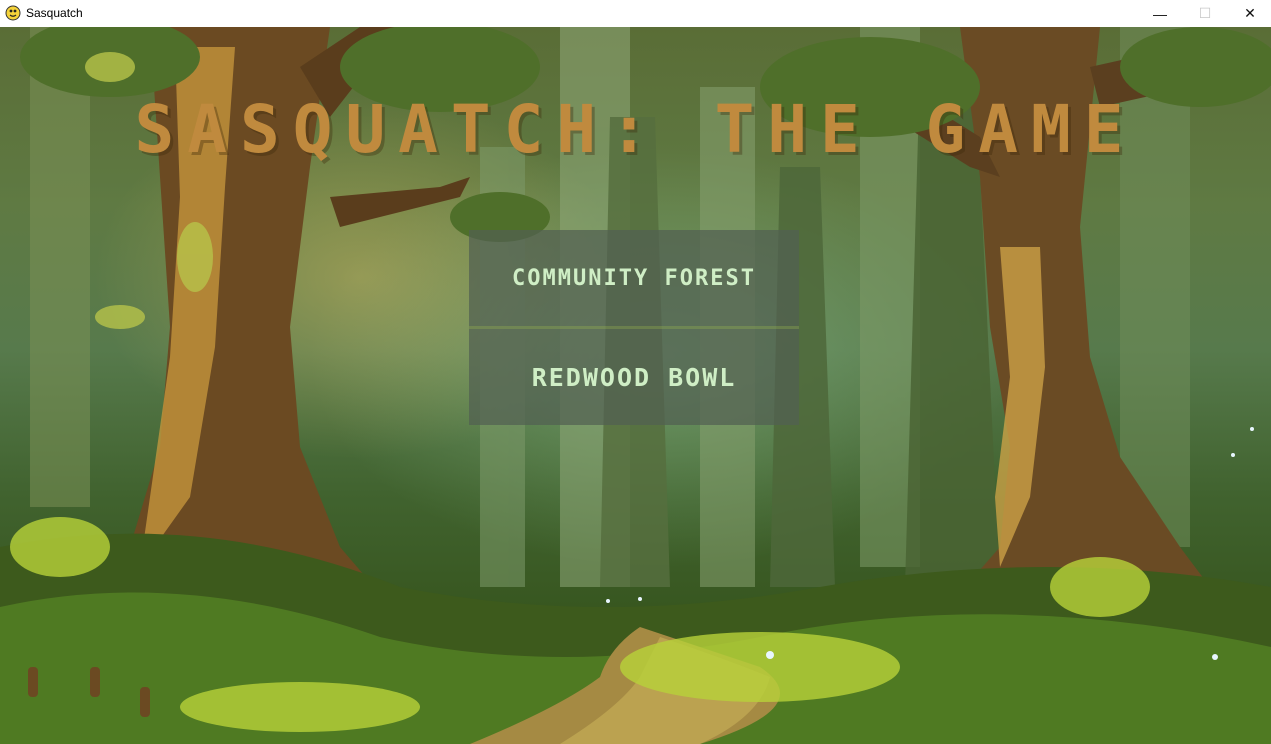 The image size is (1271, 744). What do you see at coordinates (13, 13) in the screenshot?
I see `pygame-snake-icon` at bounding box center [13, 13].